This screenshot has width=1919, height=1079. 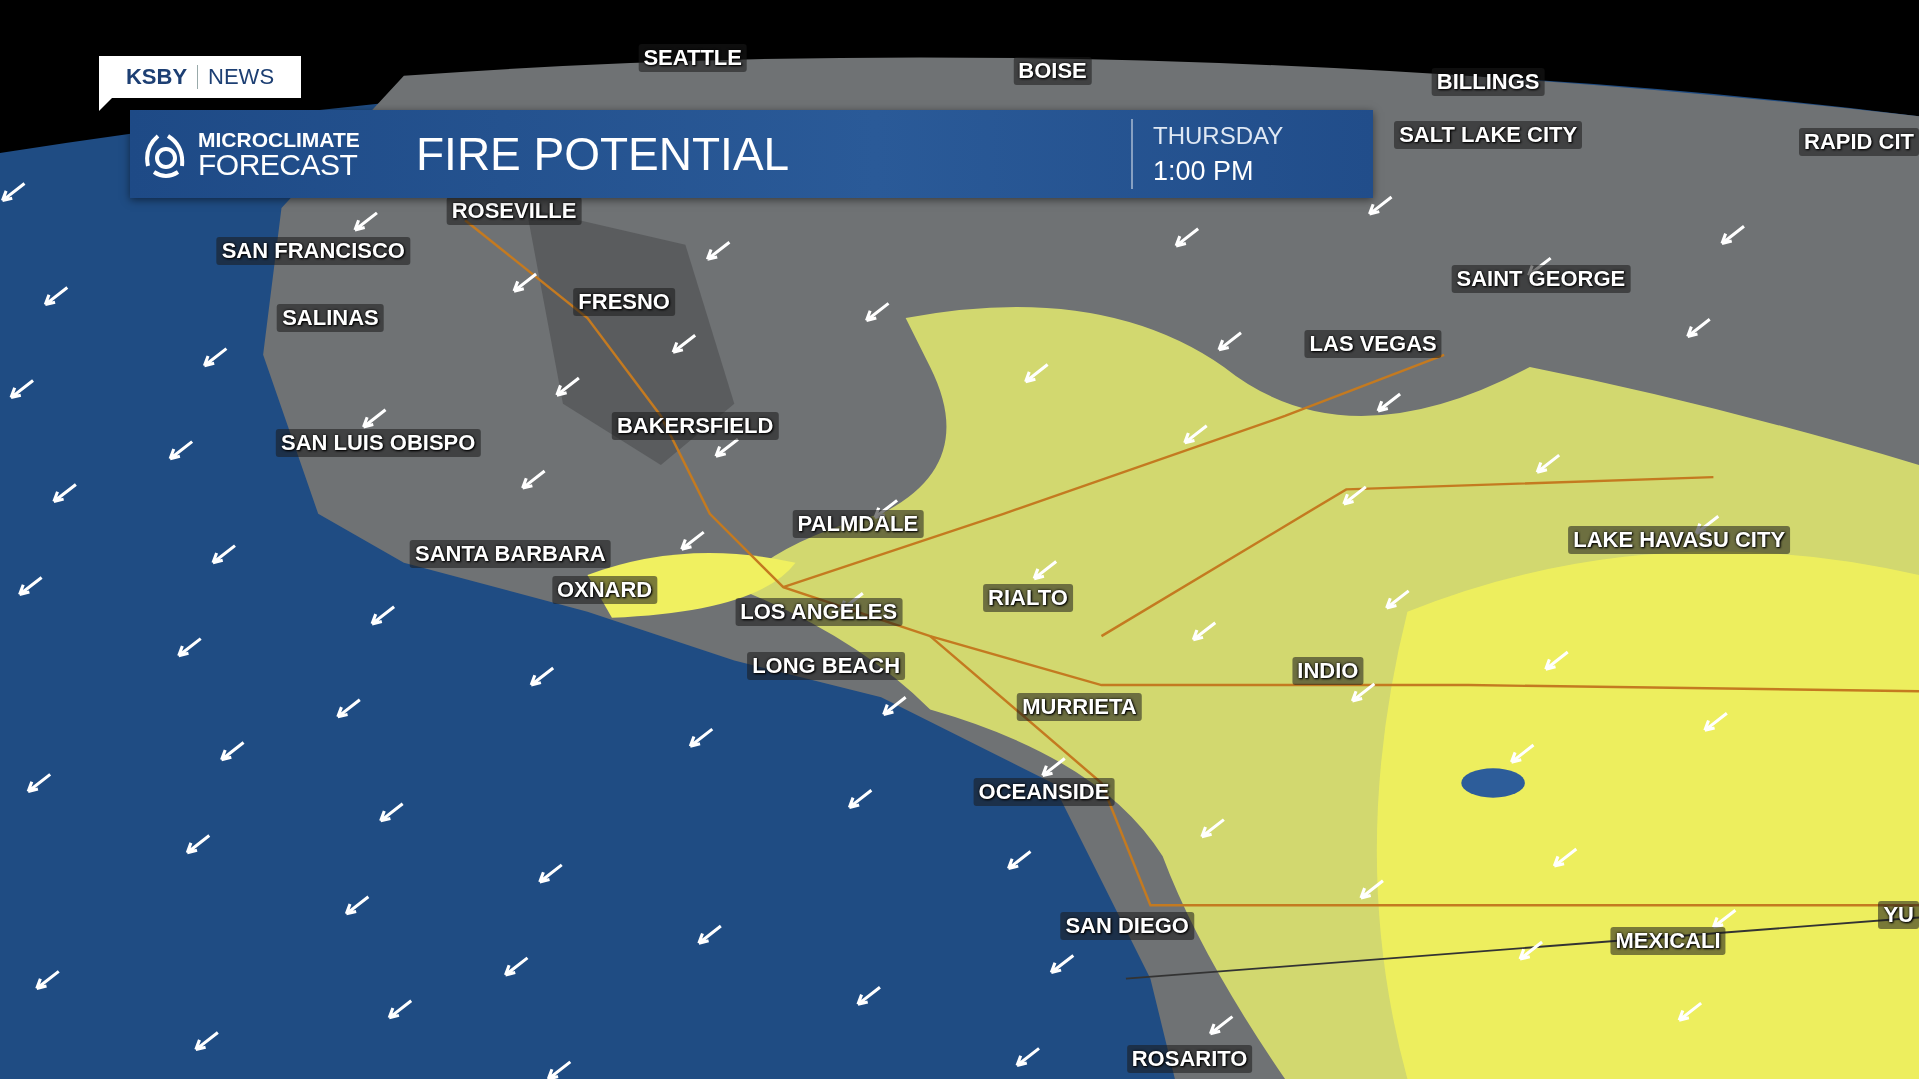 I want to click on city-label: SAINT GEORGE, so click(x=1541, y=279).